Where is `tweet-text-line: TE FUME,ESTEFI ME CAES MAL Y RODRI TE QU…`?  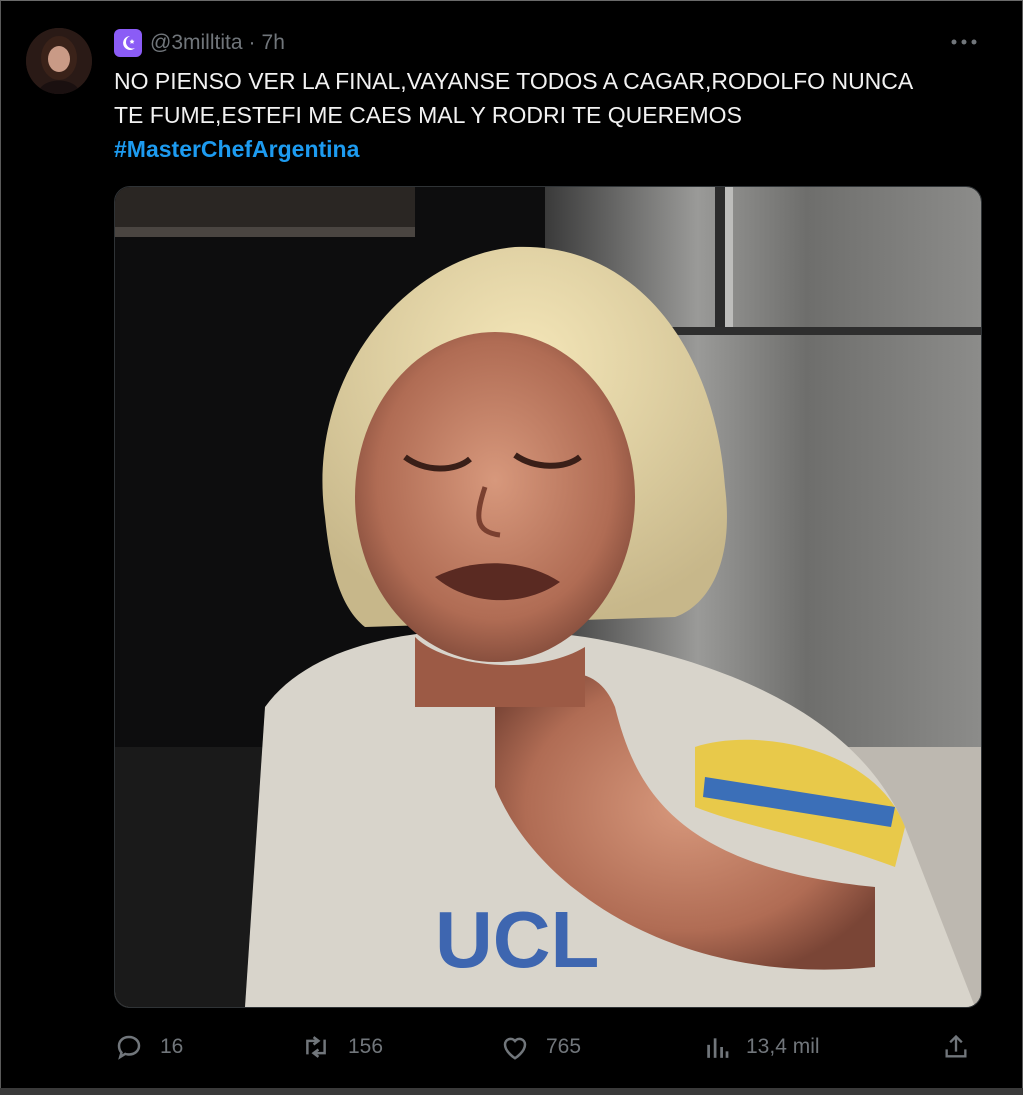 tweet-text-line: TE FUME,ESTEFI ME CAES MAL Y RODRI TE QU… is located at coordinates (428, 115).